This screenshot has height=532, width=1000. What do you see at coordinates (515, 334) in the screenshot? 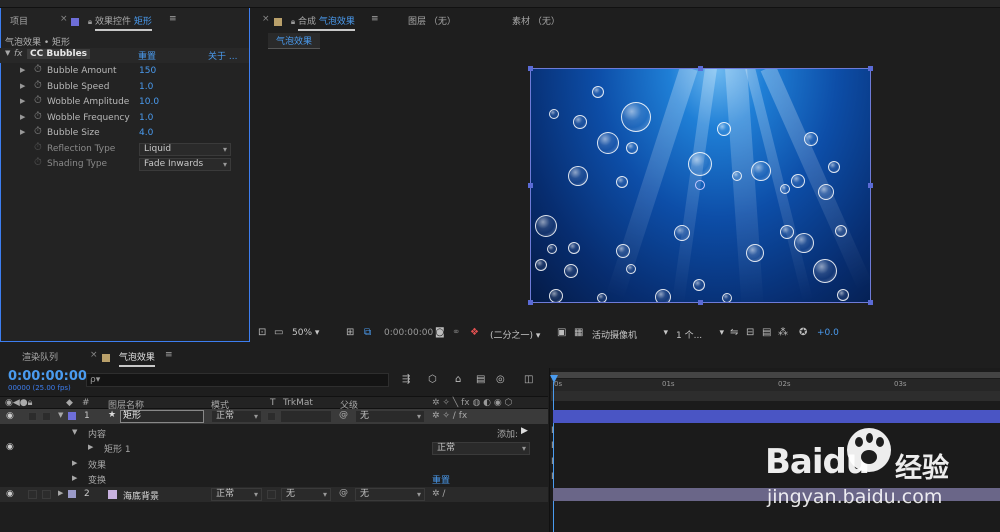
I see `resolution-dropdown: (二分之一) ▾` at bounding box center [515, 334].